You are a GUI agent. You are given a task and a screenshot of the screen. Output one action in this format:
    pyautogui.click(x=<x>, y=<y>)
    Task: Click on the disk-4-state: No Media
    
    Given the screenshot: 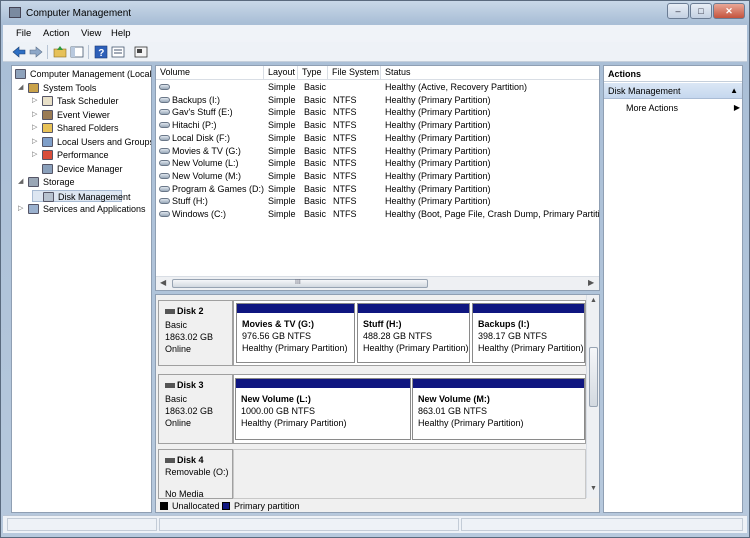 What is the action you would take?
    pyautogui.click(x=184, y=494)
    